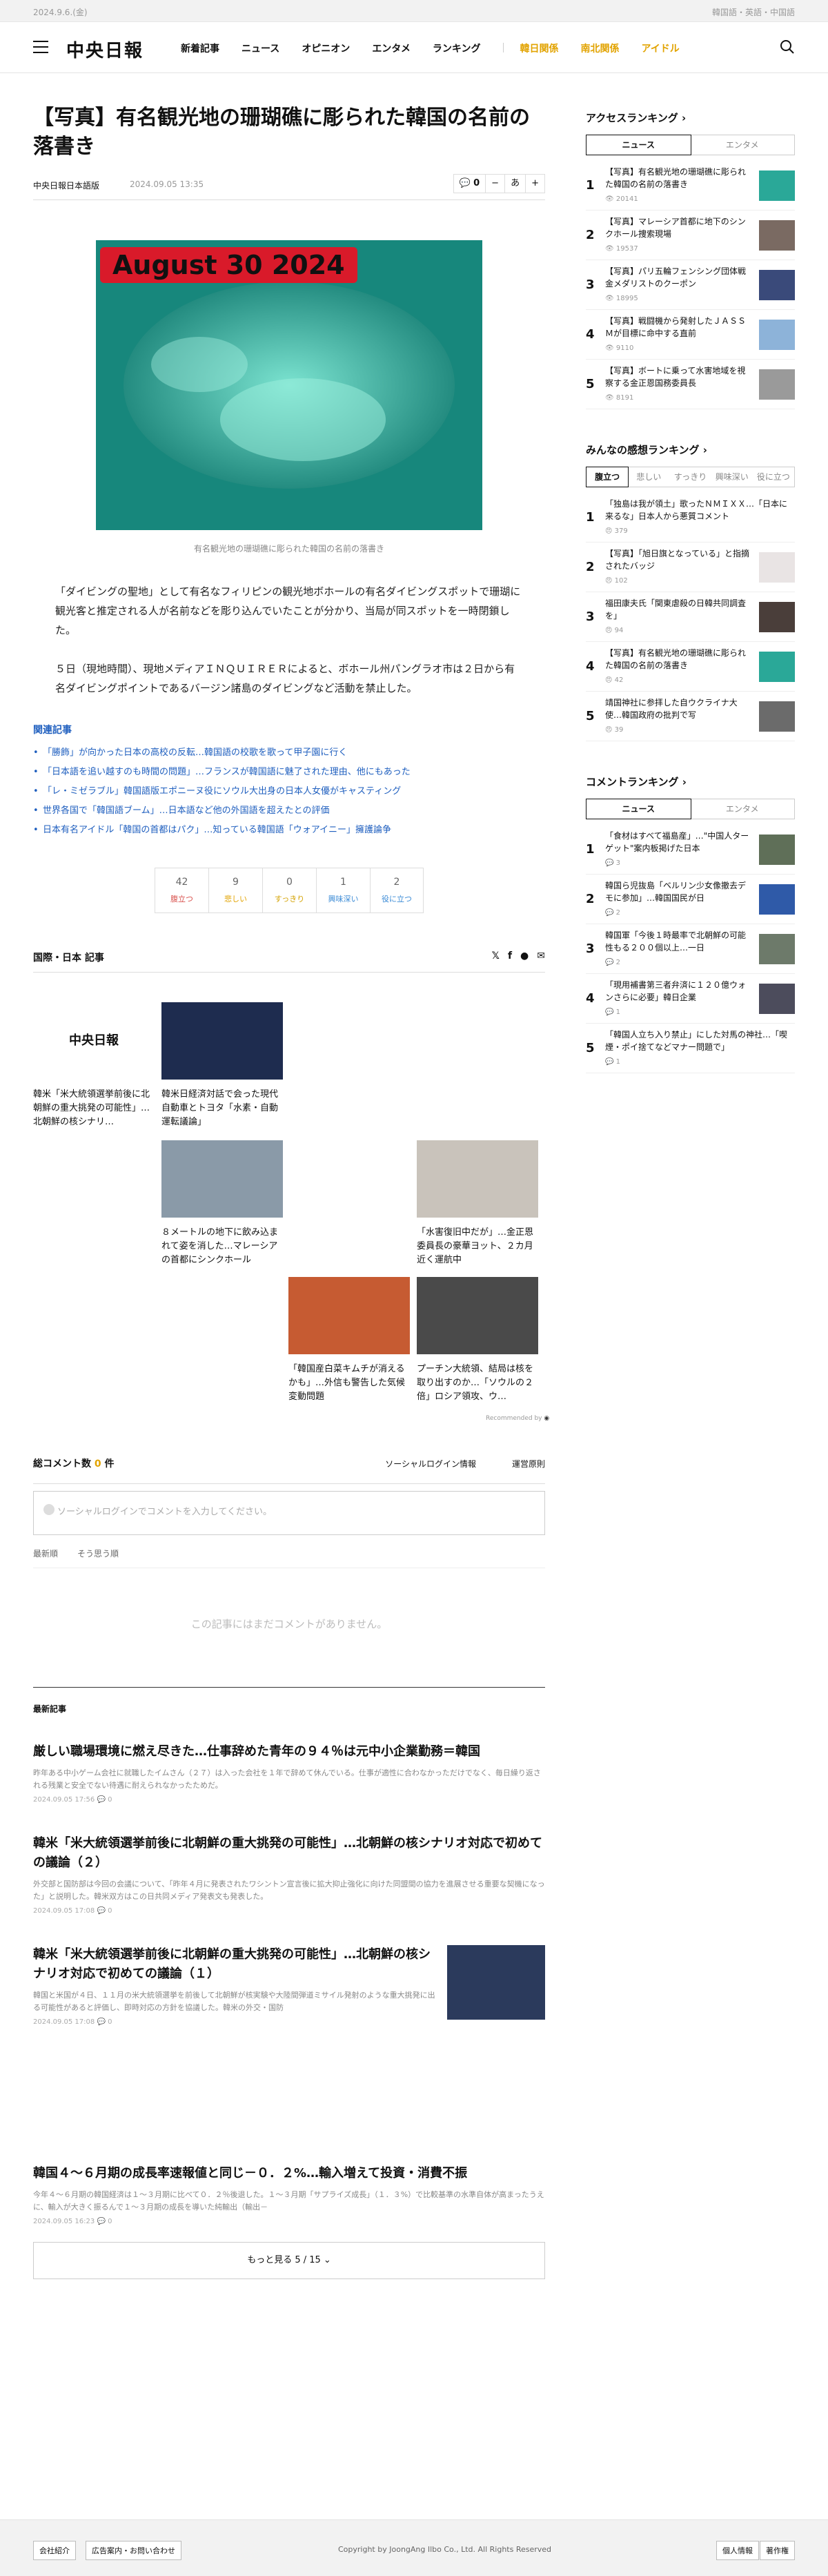 This screenshot has width=828, height=2576. What do you see at coordinates (690, 999) in the screenshot?
I see `rank-item: 4 「現用補書第三者弁済に１２０億ウォンさらに必要」韓日企業 💬 1` at bounding box center [690, 999].